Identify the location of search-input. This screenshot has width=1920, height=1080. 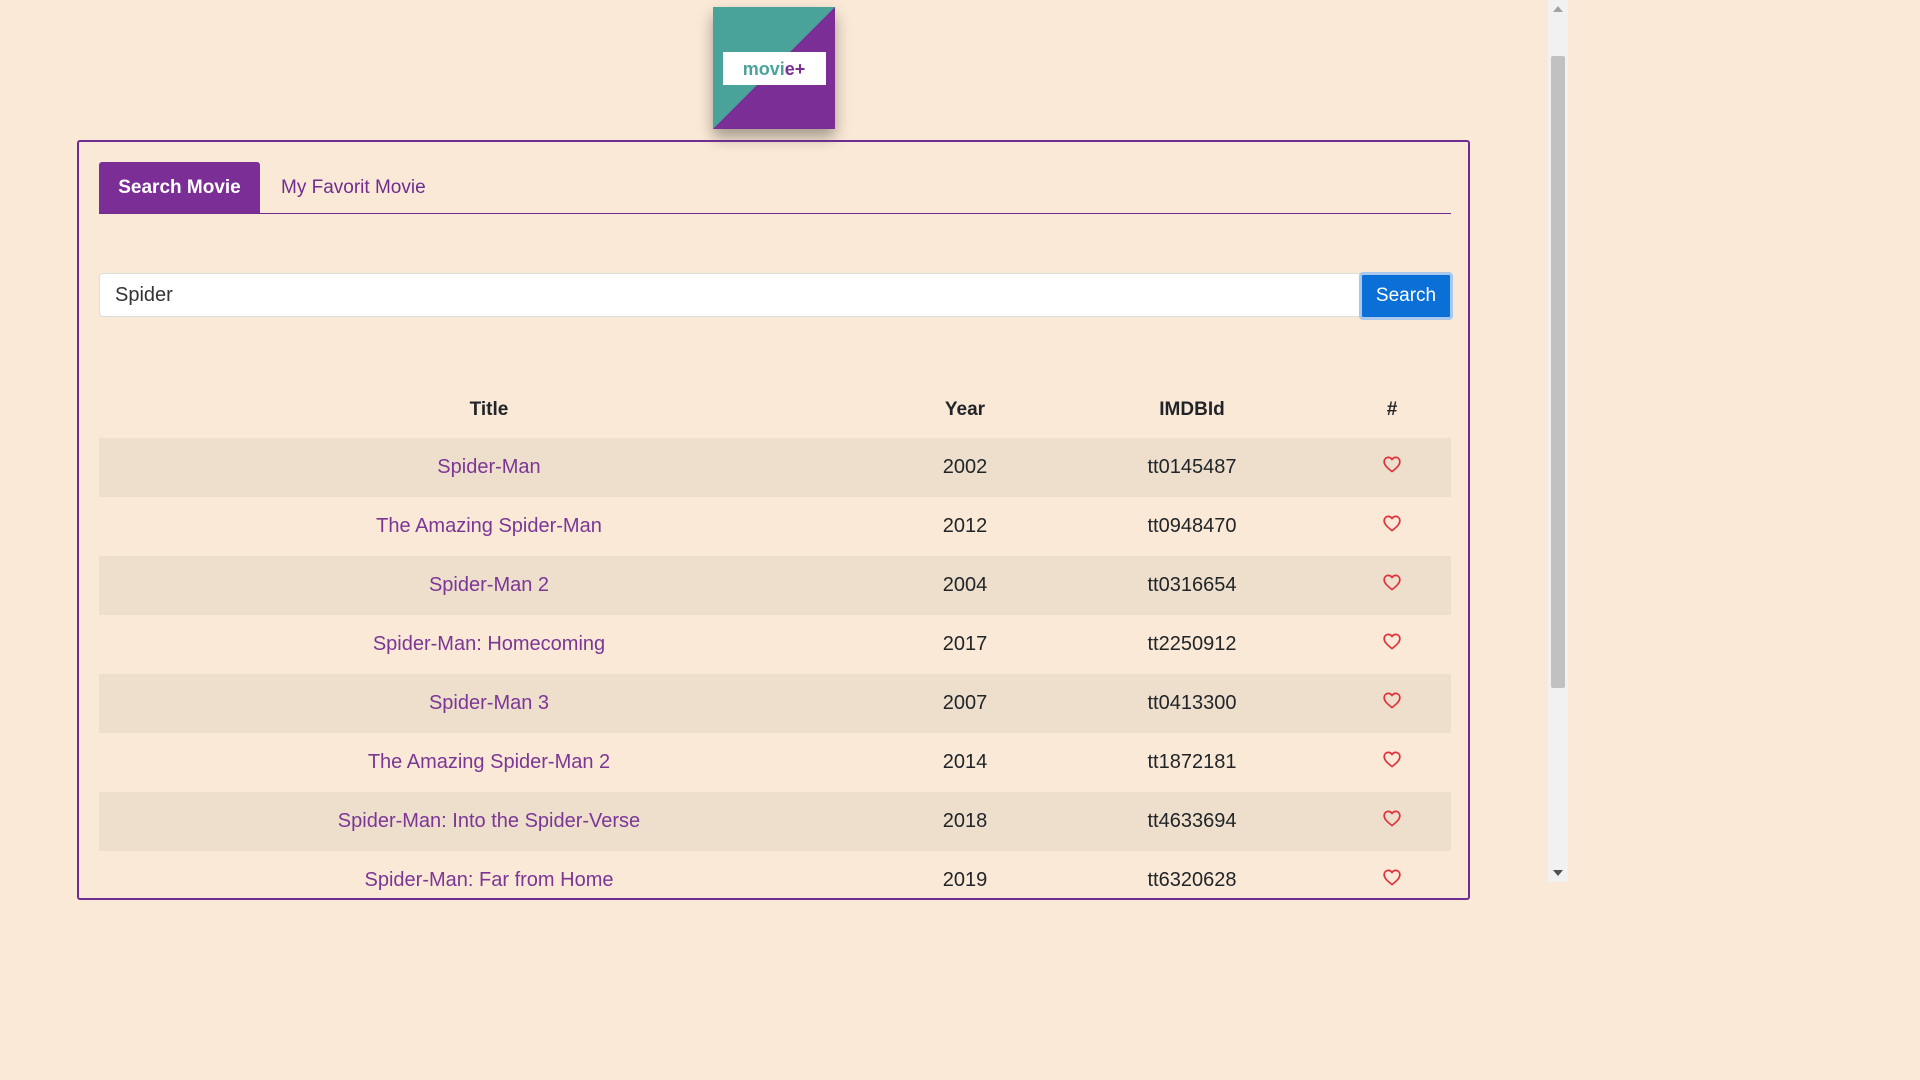
(730, 295).